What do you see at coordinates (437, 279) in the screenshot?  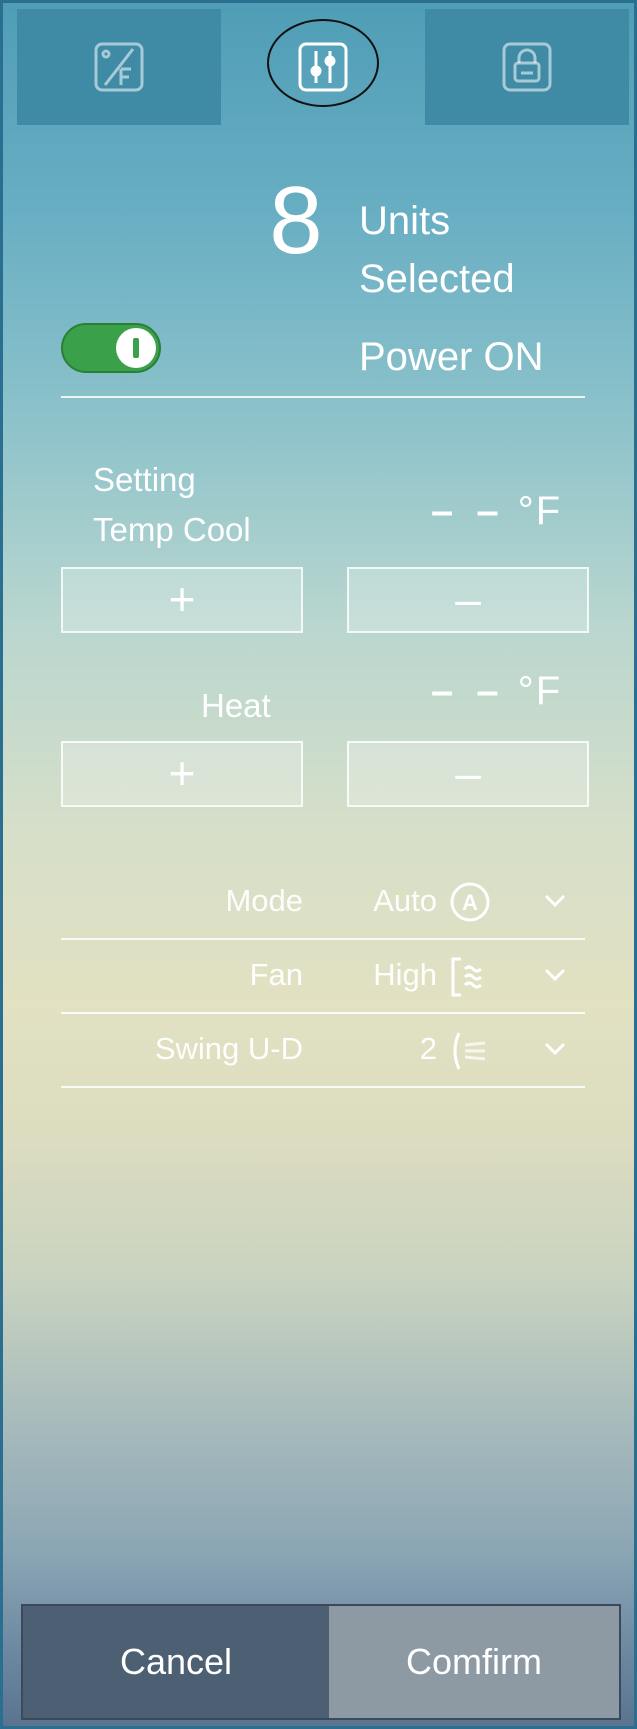 I see `selected-label: Selected` at bounding box center [437, 279].